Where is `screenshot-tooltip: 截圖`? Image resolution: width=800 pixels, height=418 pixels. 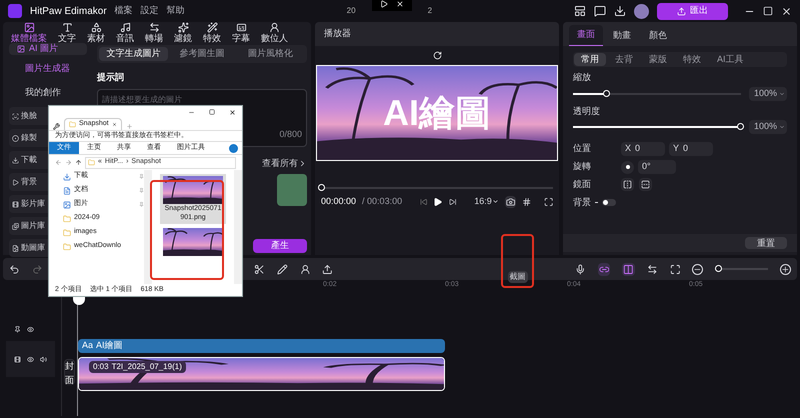 screenshot-tooltip: 截圖 is located at coordinates (518, 277).